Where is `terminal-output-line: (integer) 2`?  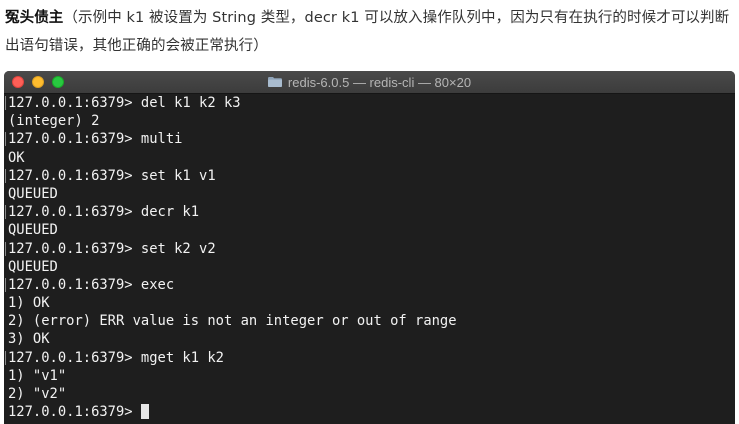
terminal-output-line: (integer) 2 is located at coordinates (54, 121).